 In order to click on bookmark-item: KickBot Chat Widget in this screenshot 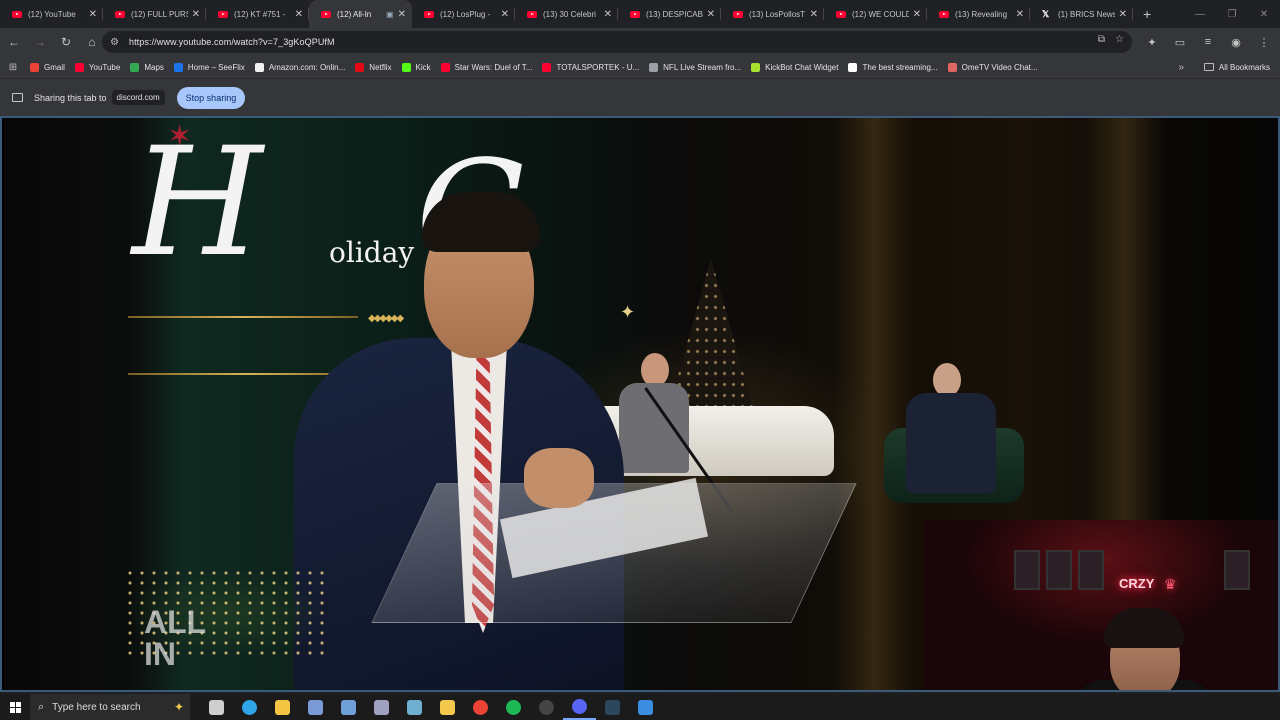, I will do `click(794, 67)`.